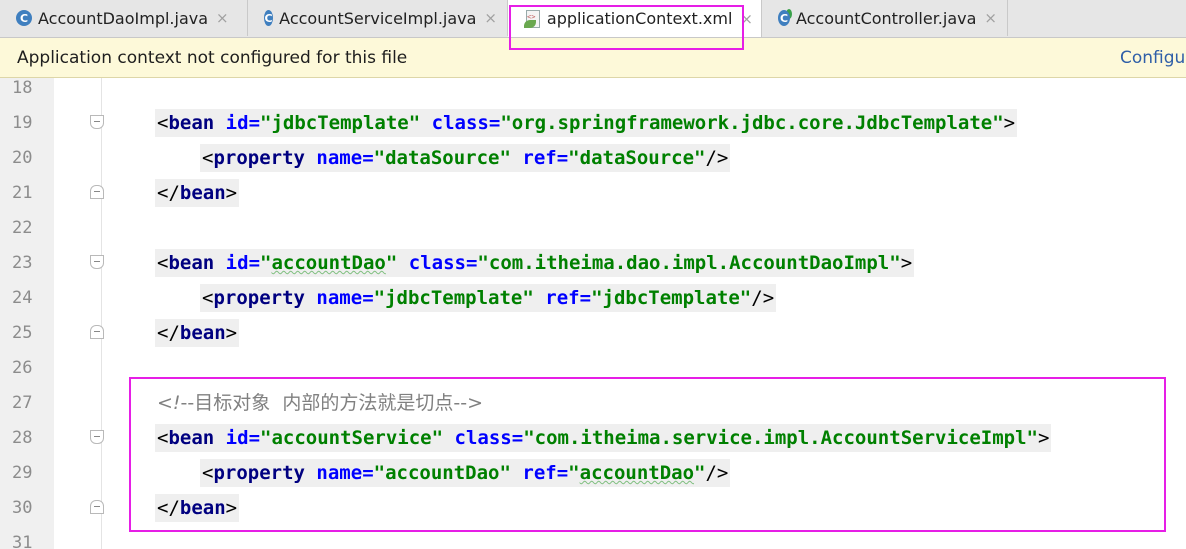 This screenshot has height=549, width=1186. Describe the element at coordinates (593, 193) in the screenshot. I see `code-line: 21 </bean>` at that location.